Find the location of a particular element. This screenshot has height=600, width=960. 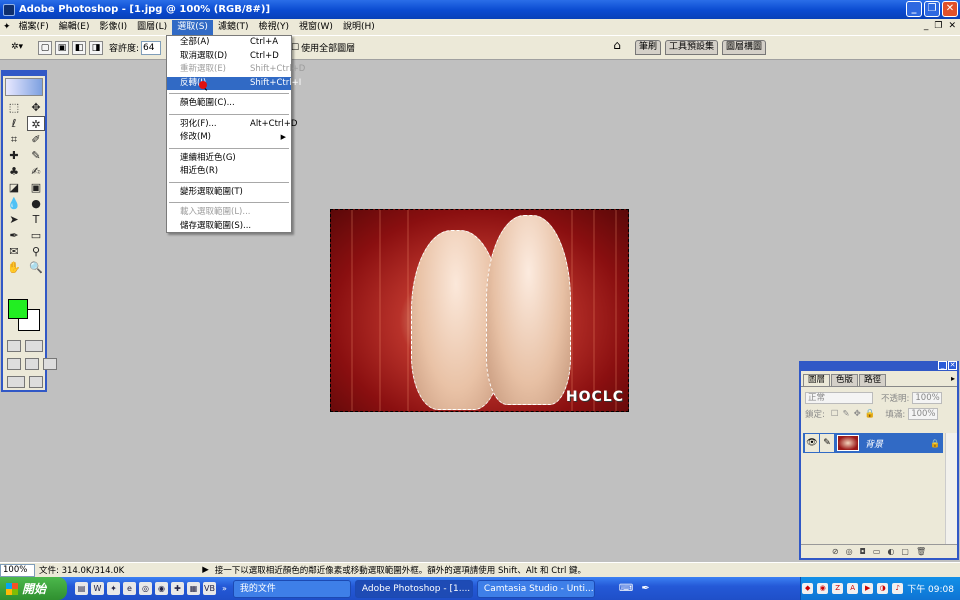

move-icon: ✥ is located at coordinates (36, 107).